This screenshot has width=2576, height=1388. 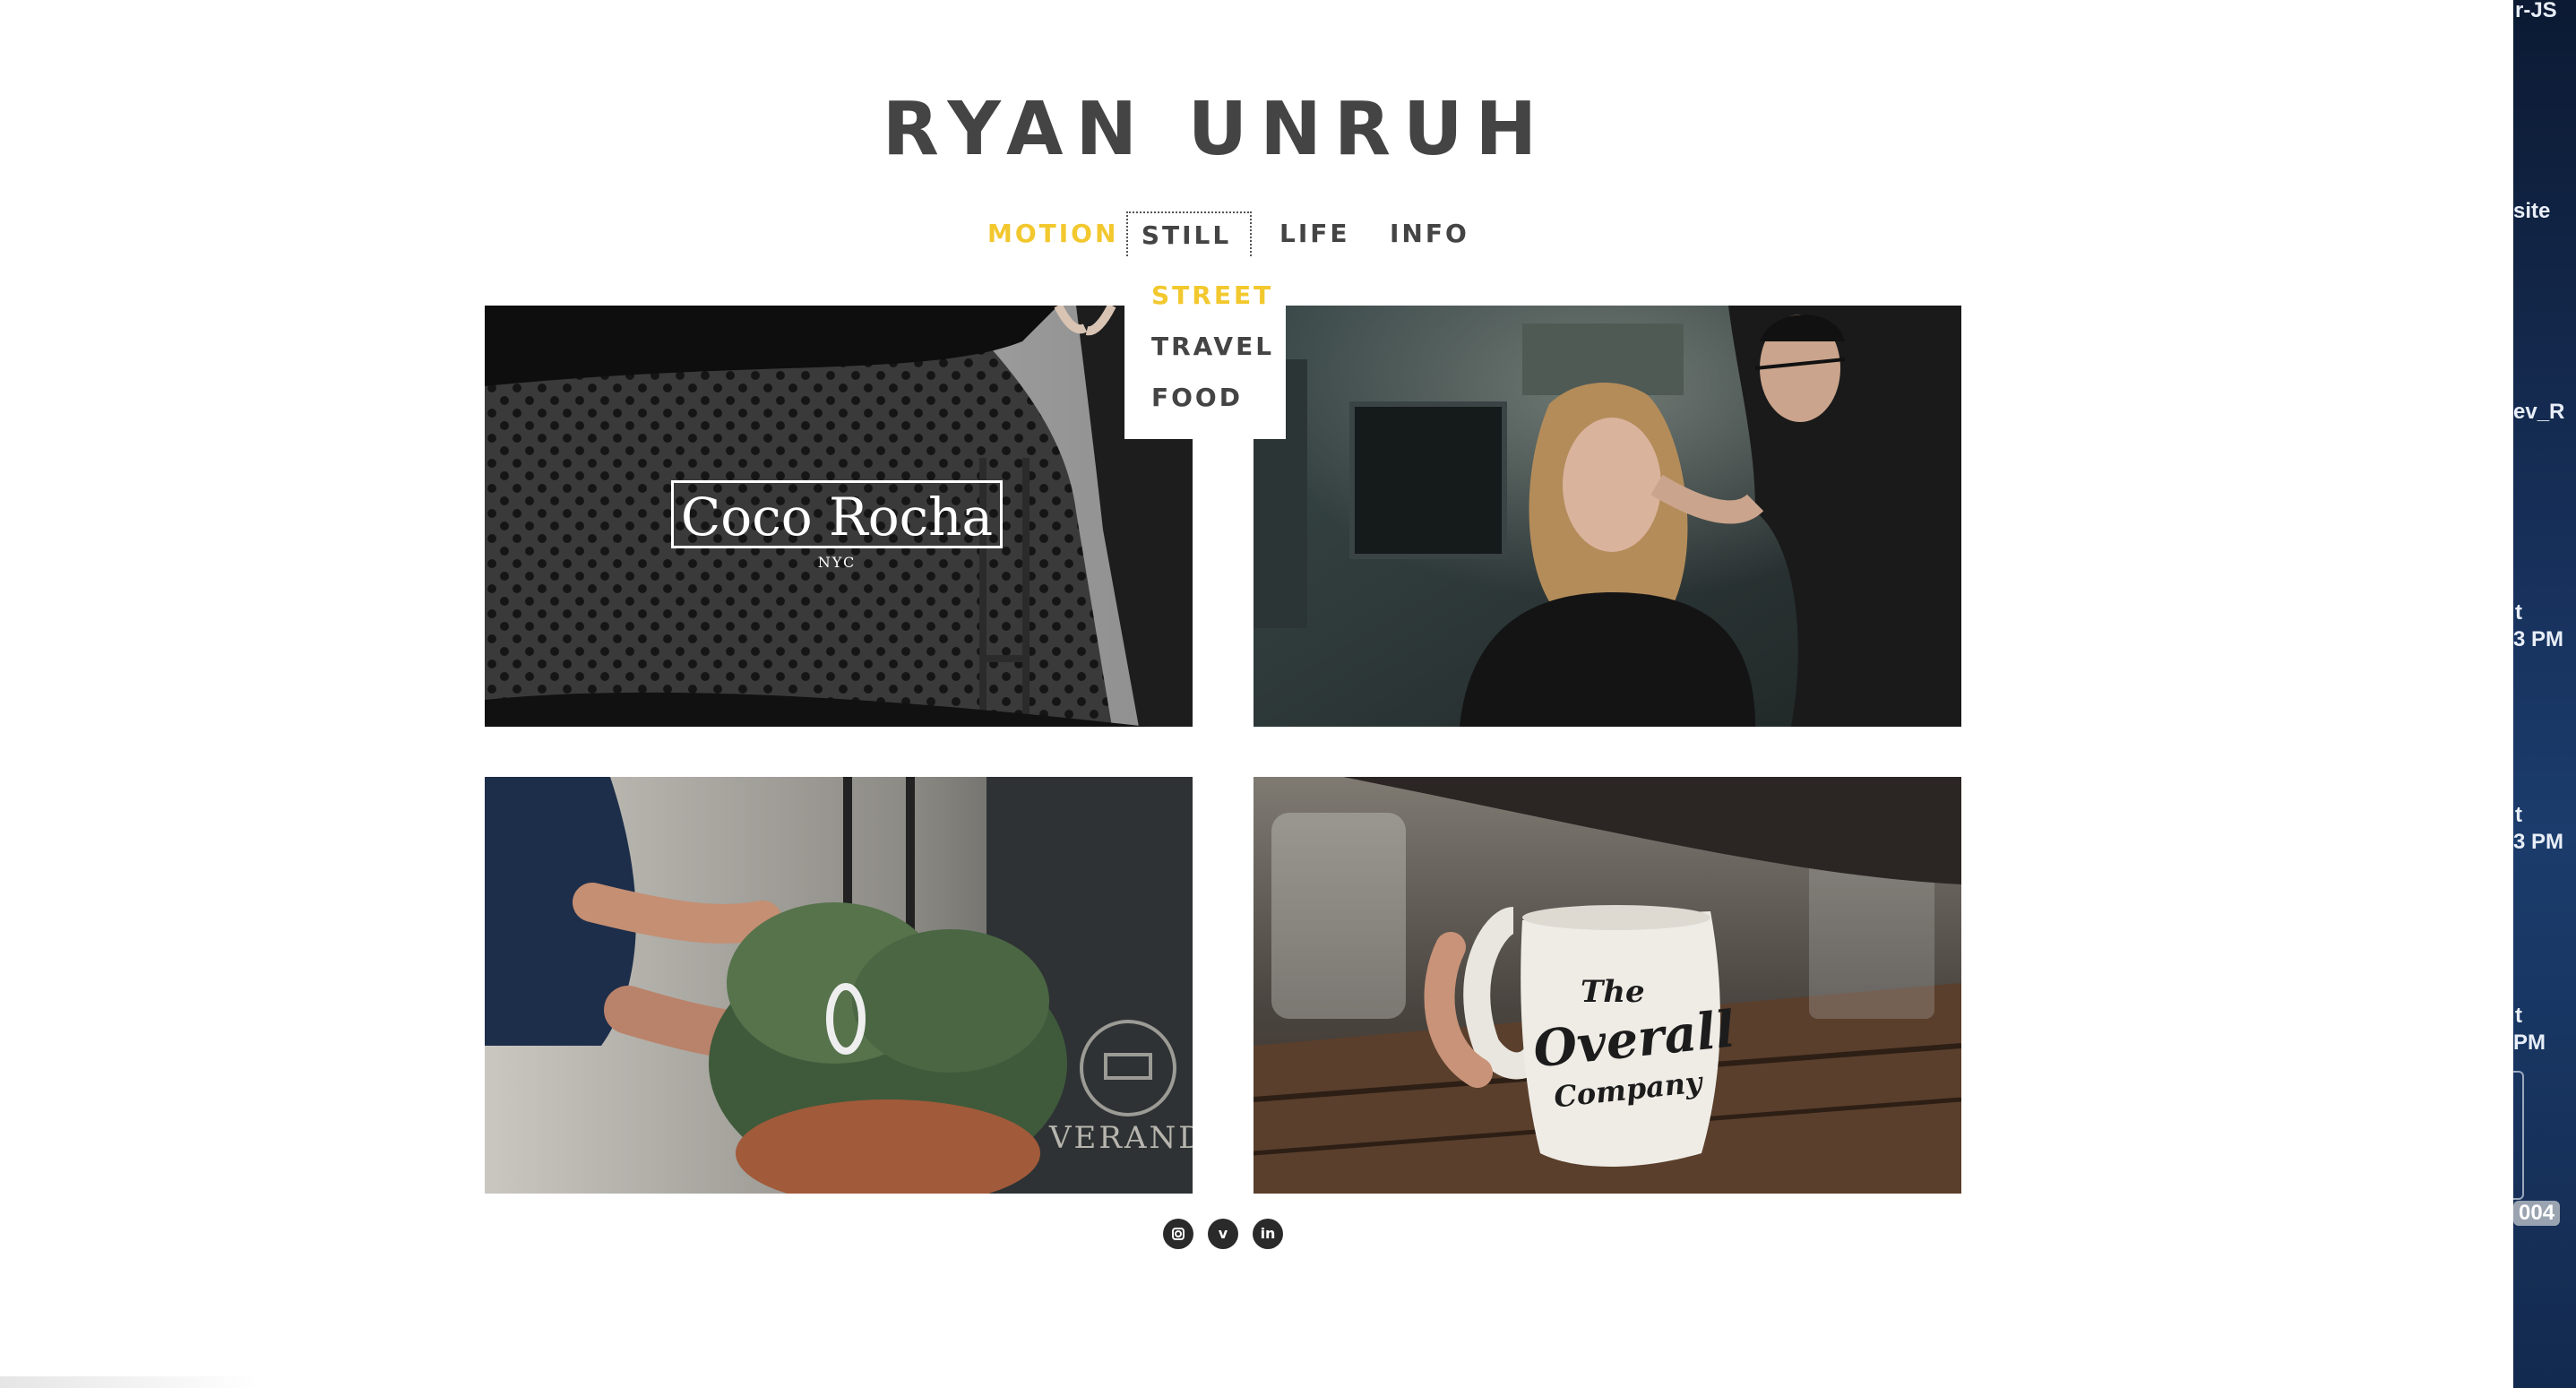 What do you see at coordinates (130, 1382) in the screenshot?
I see `page-bottom-shadow` at bounding box center [130, 1382].